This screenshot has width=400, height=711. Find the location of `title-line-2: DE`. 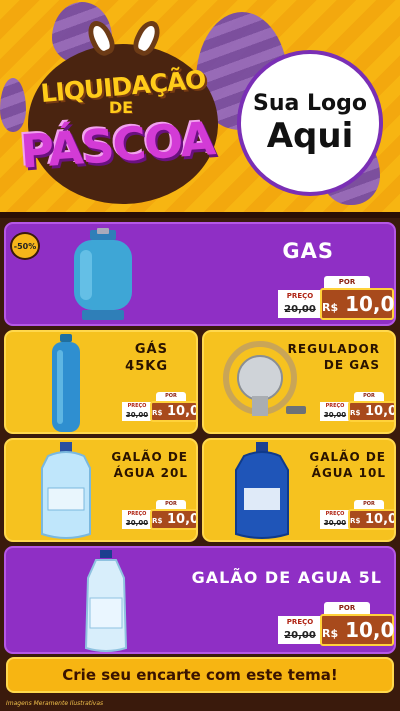

title-line-2: DE is located at coordinates (121, 107).